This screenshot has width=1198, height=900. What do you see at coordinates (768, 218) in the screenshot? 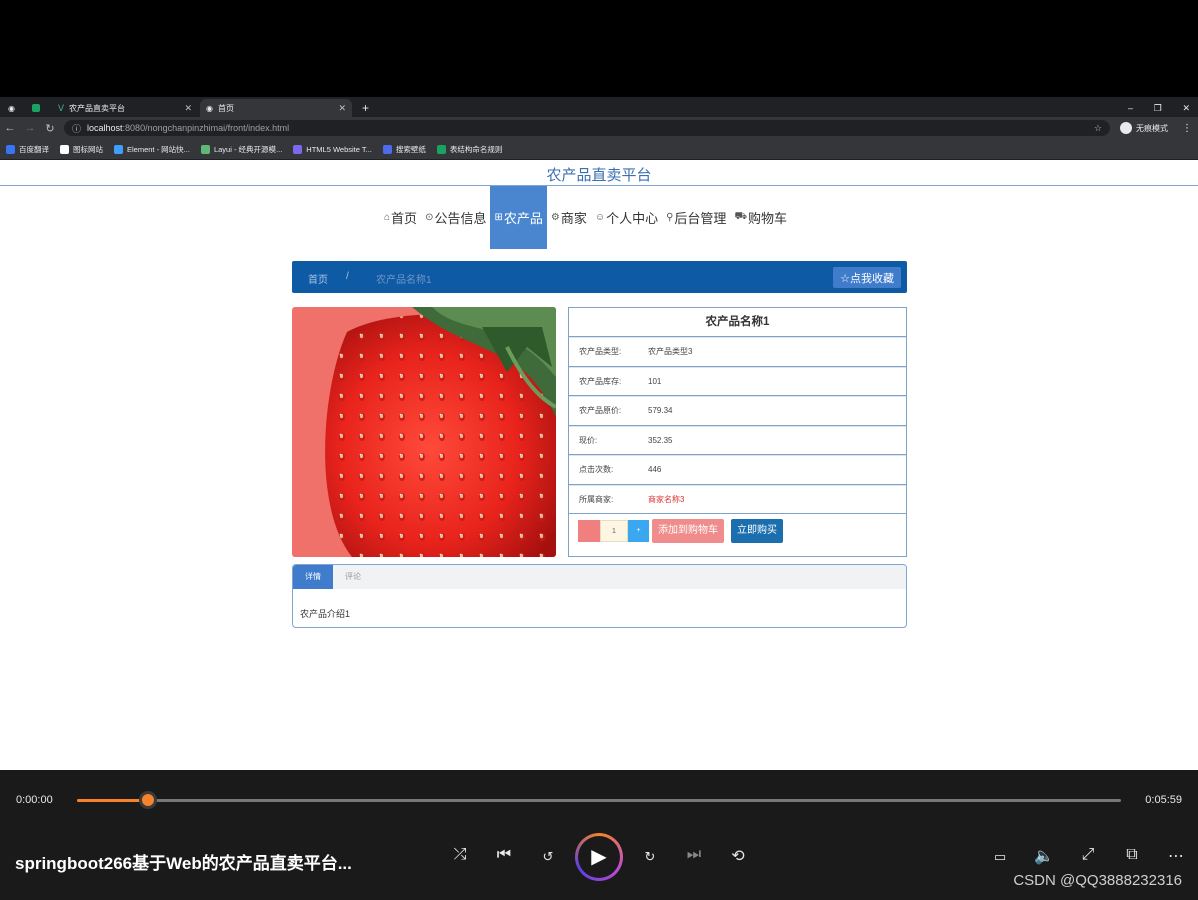
I see `nav-label: 购物车` at bounding box center [768, 218].